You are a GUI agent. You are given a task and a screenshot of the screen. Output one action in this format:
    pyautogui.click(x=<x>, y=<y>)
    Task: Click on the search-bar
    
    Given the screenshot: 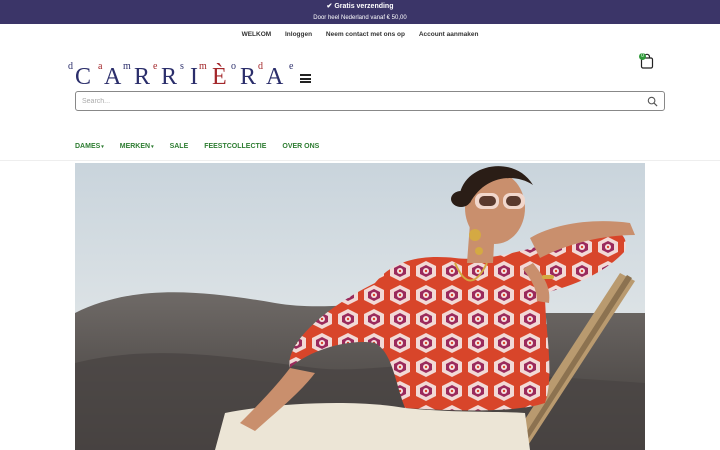 What is the action you would take?
    pyautogui.click(x=370, y=101)
    